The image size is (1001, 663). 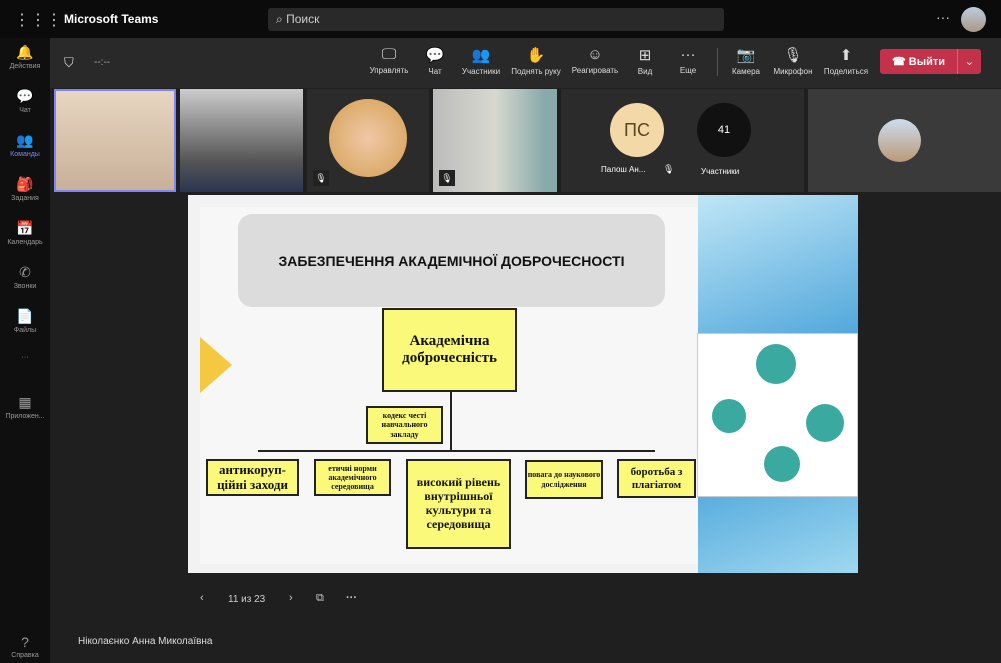 What do you see at coordinates (389, 70) in the screenshot?
I see `toolbar-label: Управлять` at bounding box center [389, 70].